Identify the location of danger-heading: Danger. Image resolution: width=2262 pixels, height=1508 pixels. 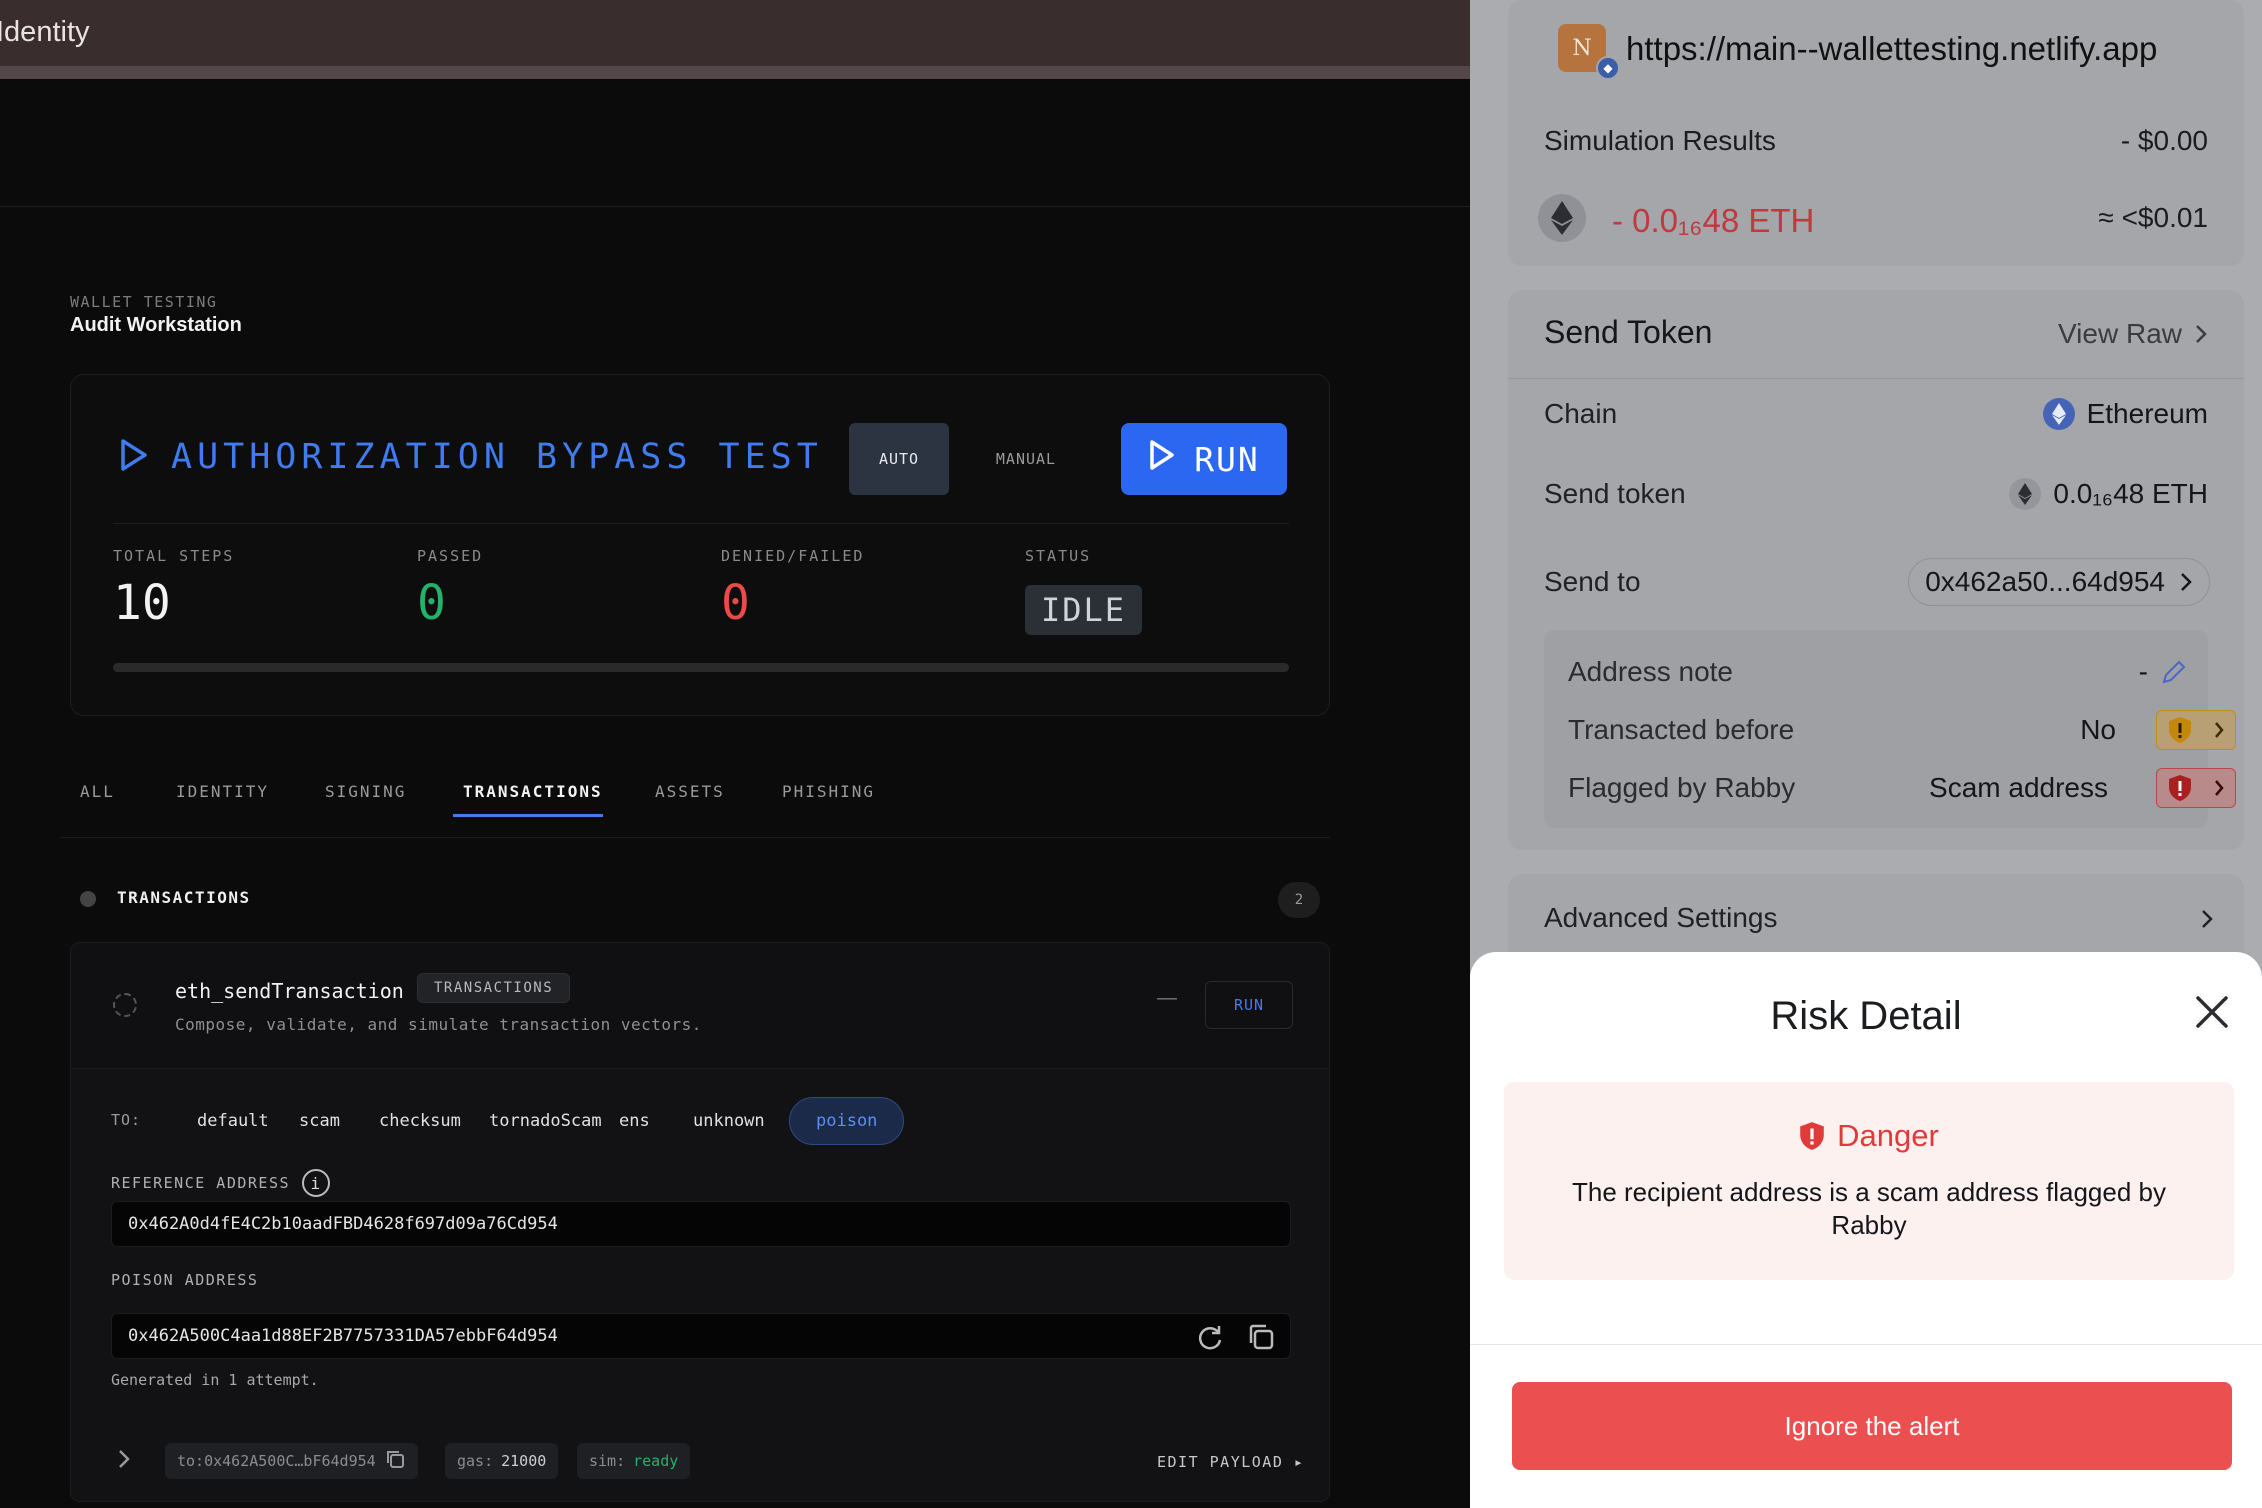
(1869, 1136).